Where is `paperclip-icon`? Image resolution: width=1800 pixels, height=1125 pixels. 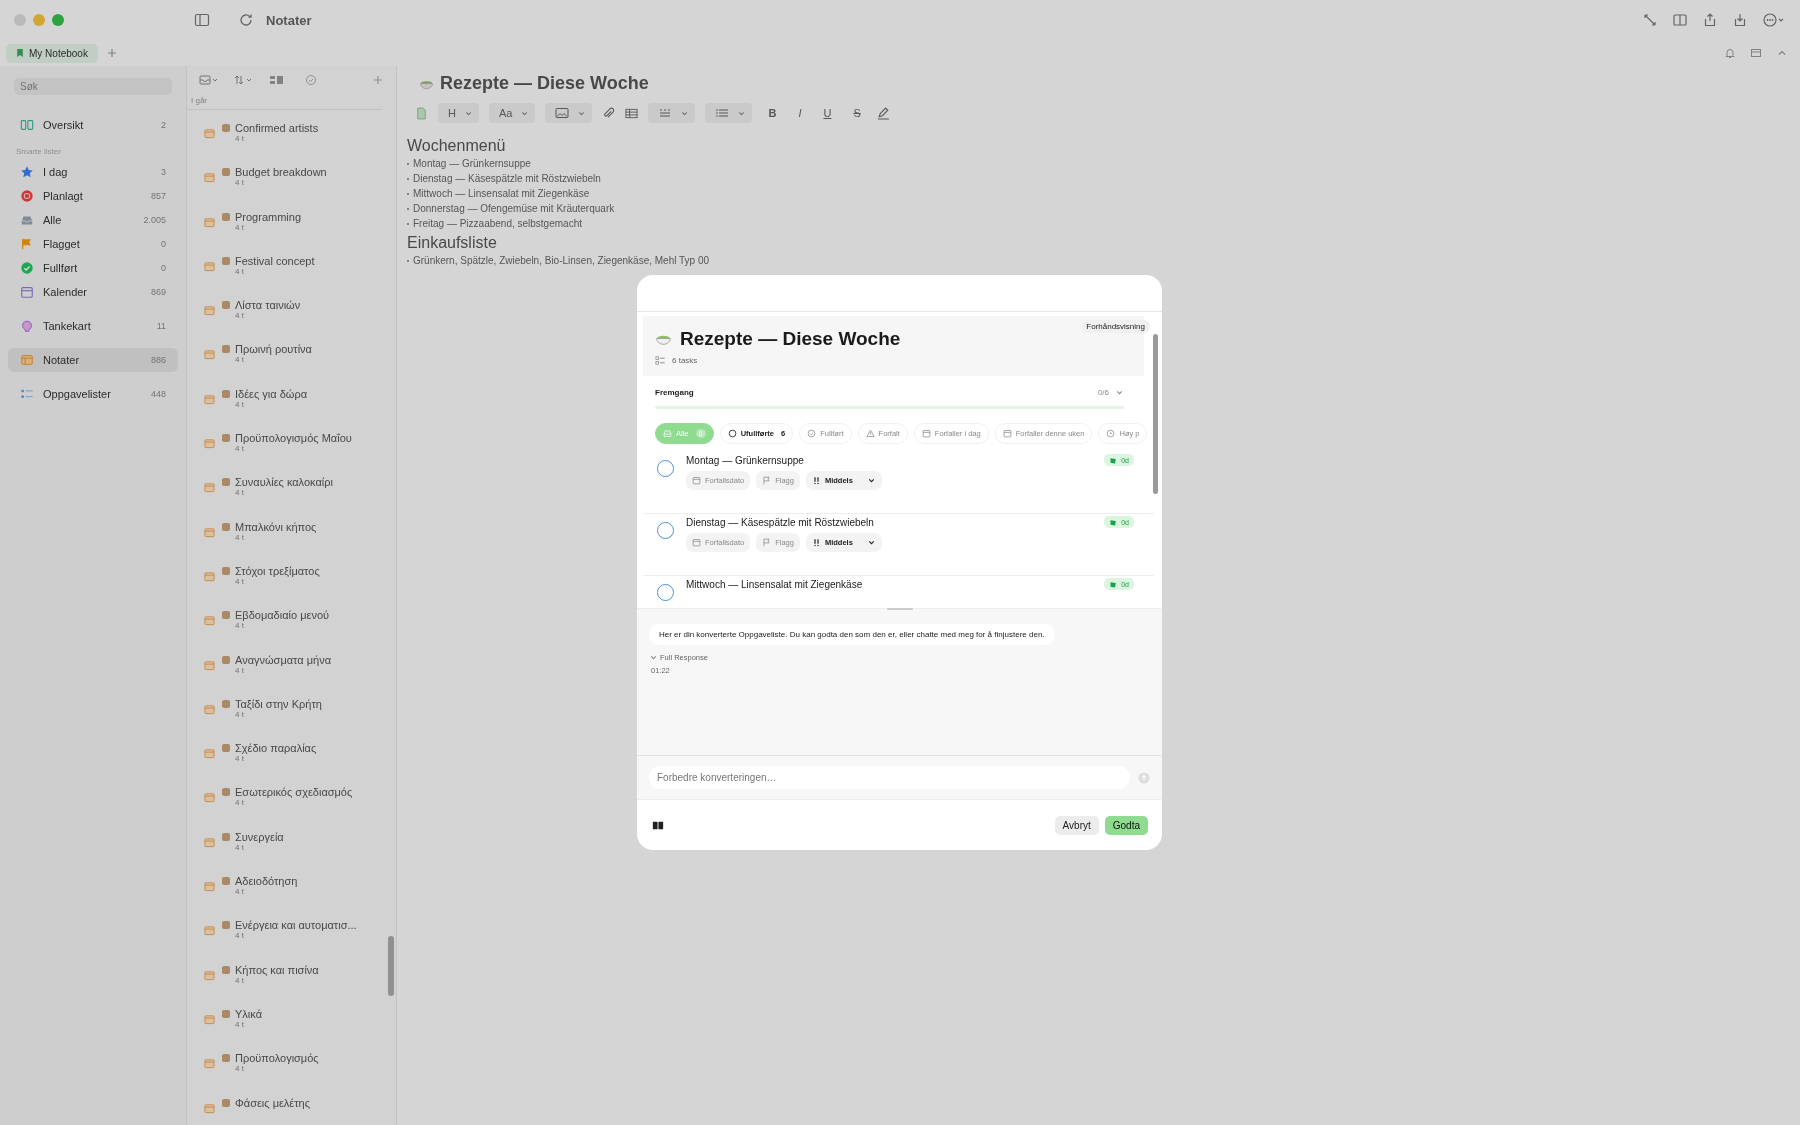
paperclip-icon is located at coordinates (609, 113).